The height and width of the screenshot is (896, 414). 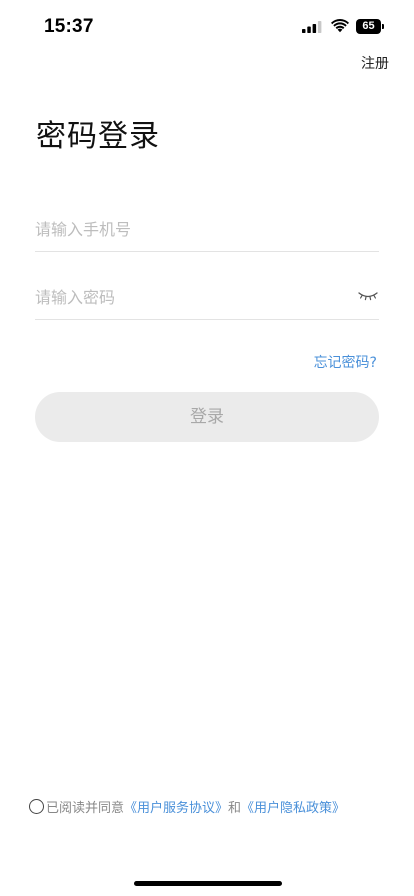 I want to click on agreement-row: 已阅读并同意 《用户服务协议》 和 《用户隐私政策》, so click(x=187, y=806).